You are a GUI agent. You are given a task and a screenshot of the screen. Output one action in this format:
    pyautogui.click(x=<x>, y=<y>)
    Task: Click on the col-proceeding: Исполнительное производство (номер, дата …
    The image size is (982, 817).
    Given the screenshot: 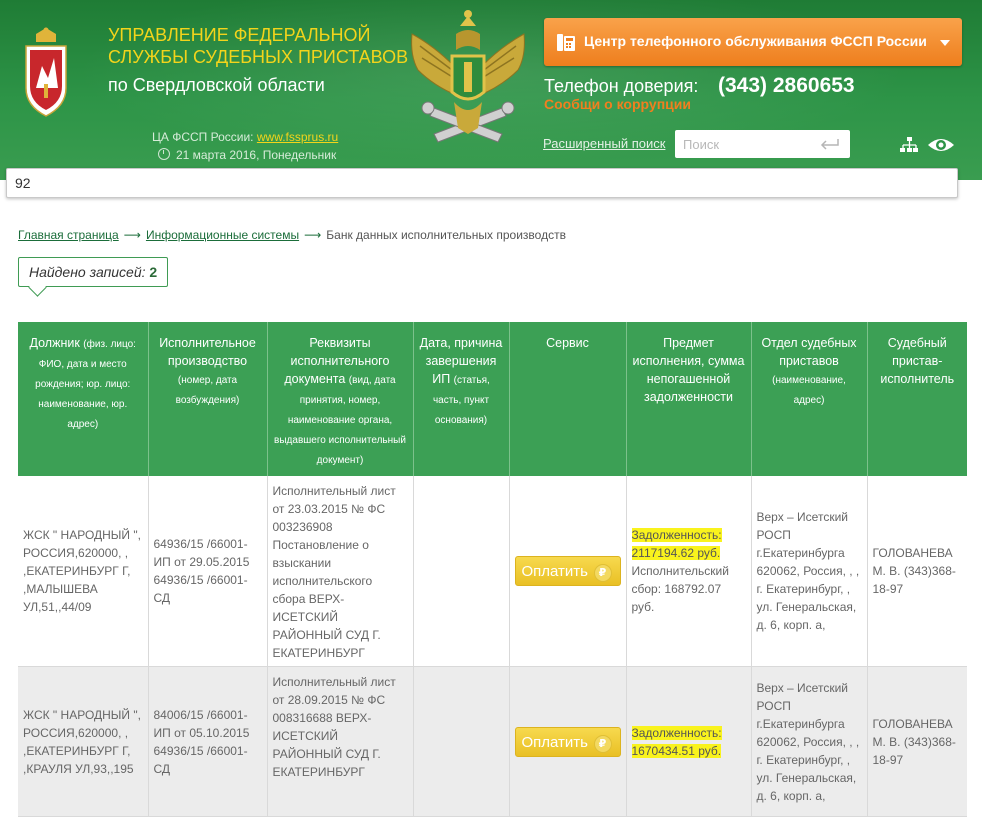 What is the action you would take?
    pyautogui.click(x=208, y=399)
    